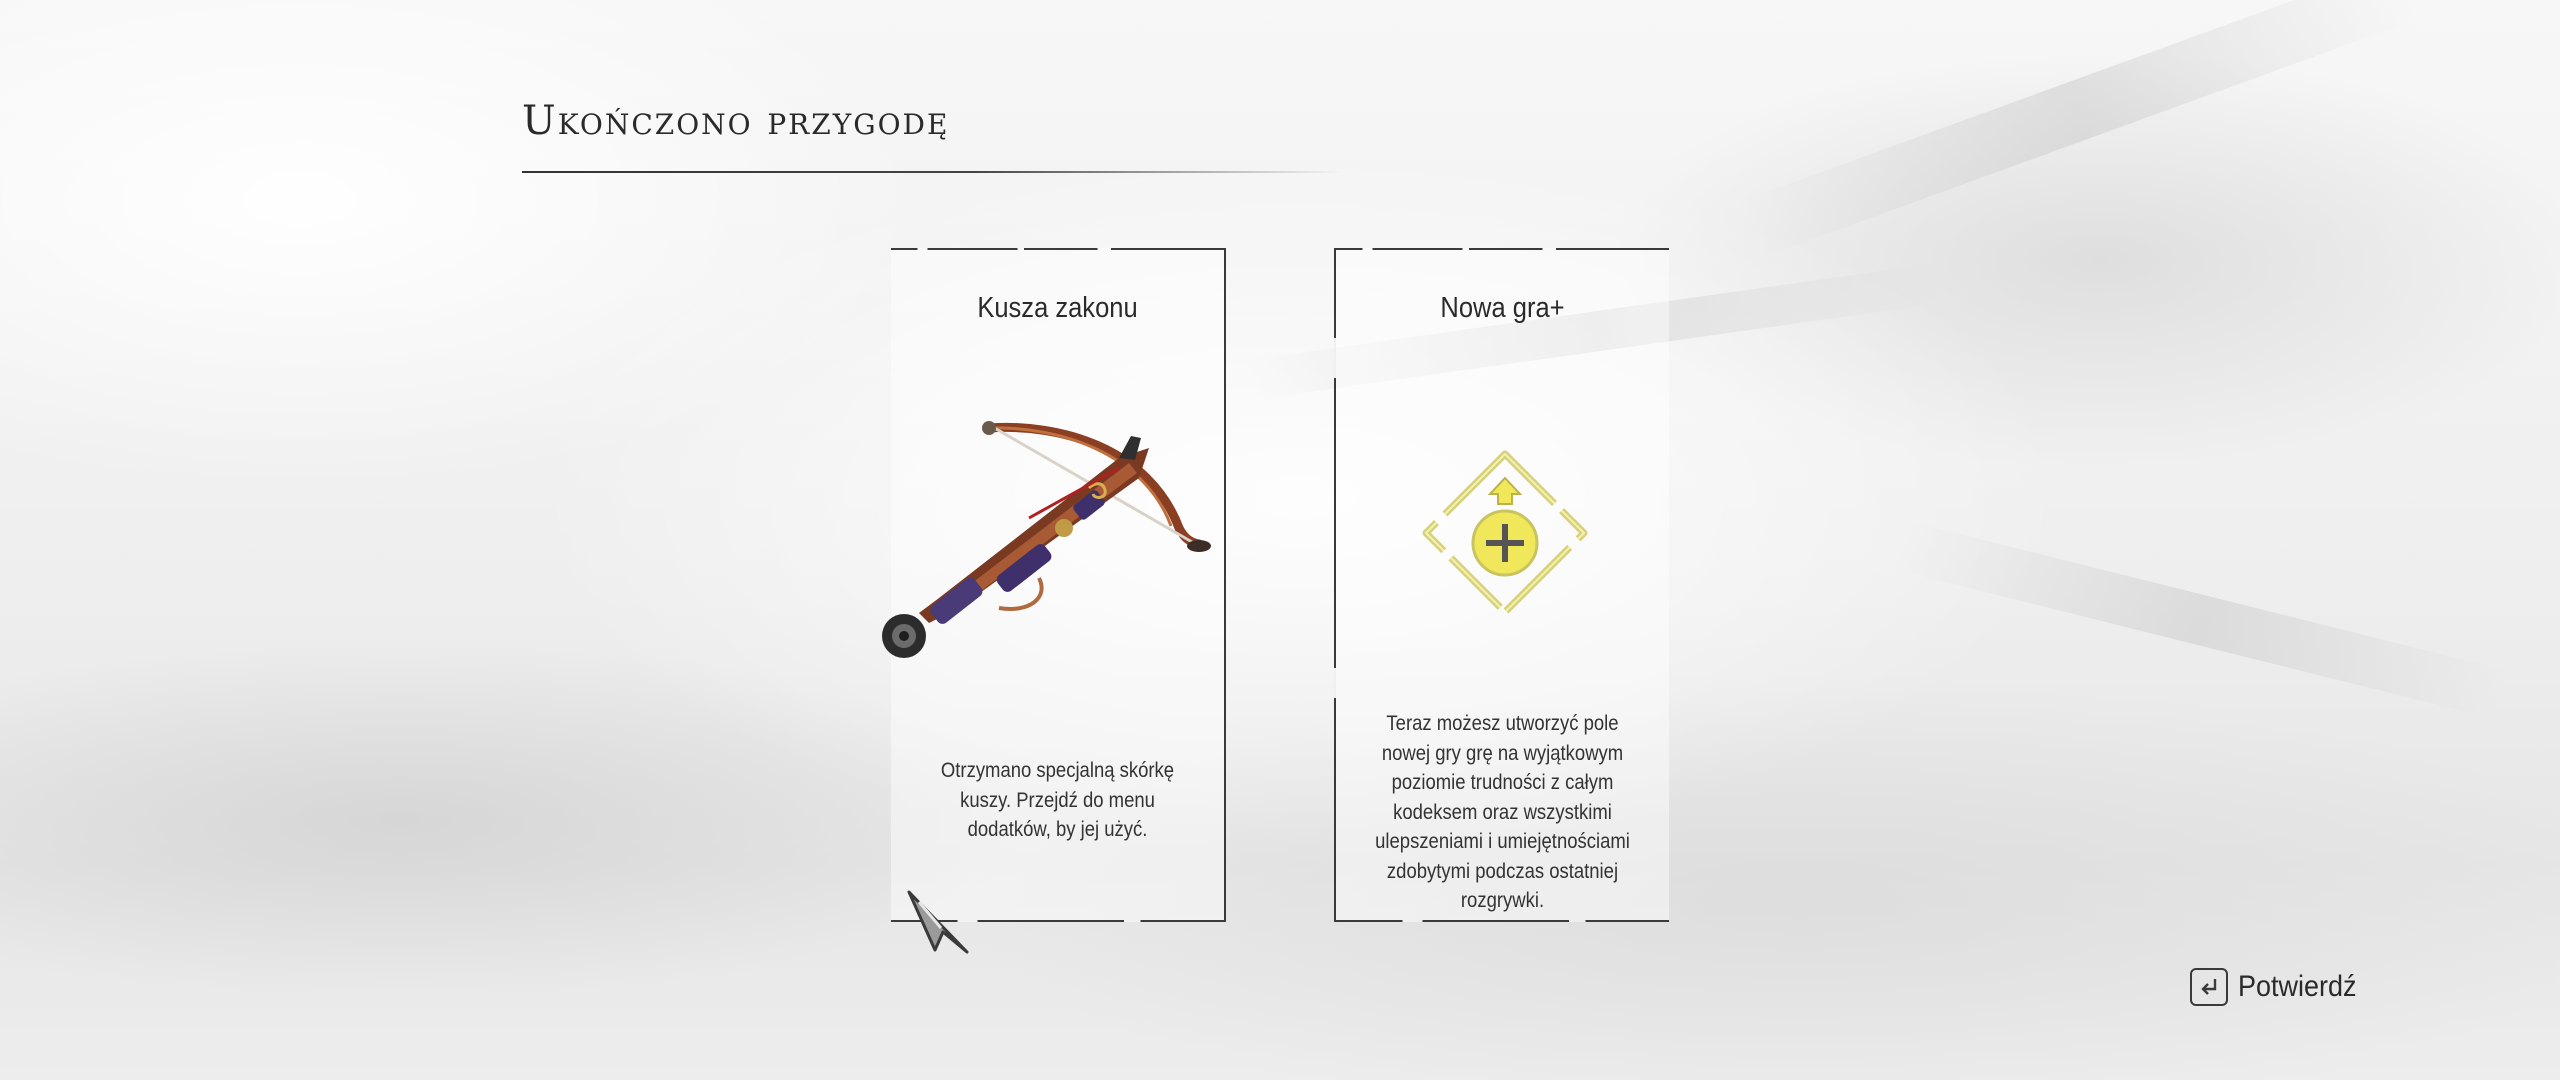  What do you see at coordinates (1046, 539) in the screenshot?
I see `crossbow-icon` at bounding box center [1046, 539].